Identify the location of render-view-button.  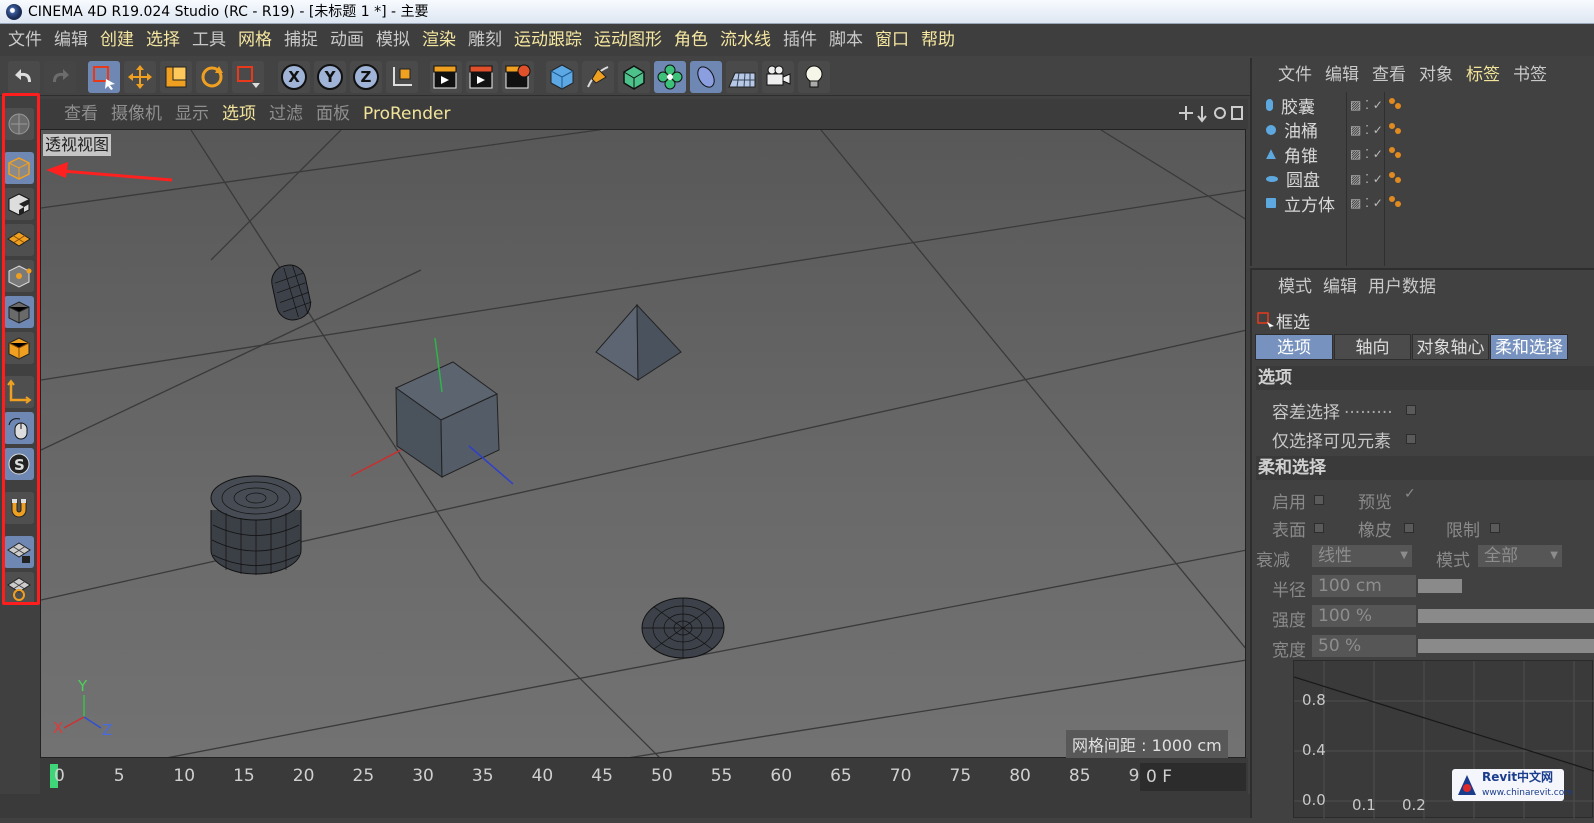
(446, 77).